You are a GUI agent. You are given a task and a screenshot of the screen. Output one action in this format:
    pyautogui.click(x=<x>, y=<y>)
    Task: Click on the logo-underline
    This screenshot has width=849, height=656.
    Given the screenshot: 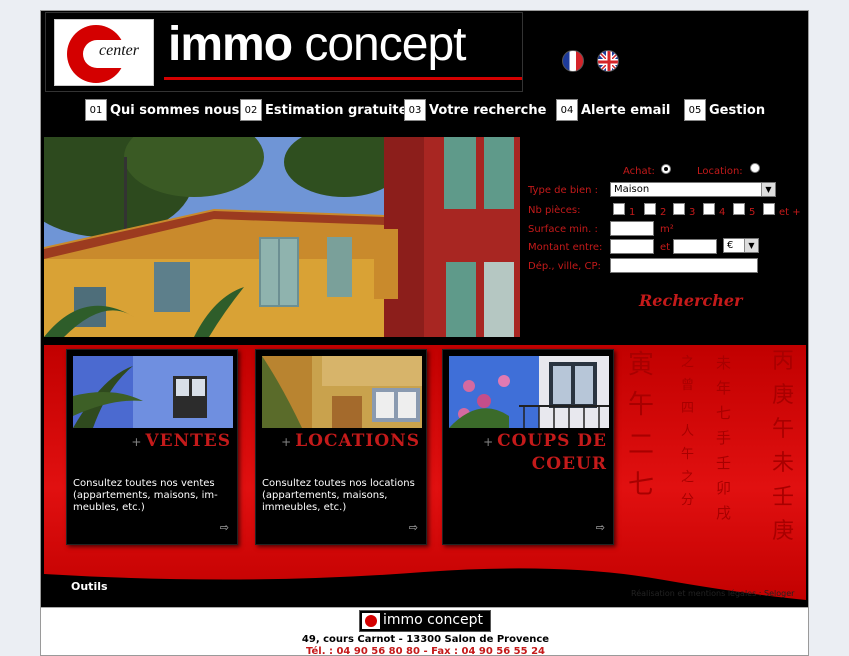 What is the action you would take?
    pyautogui.click(x=343, y=78)
    